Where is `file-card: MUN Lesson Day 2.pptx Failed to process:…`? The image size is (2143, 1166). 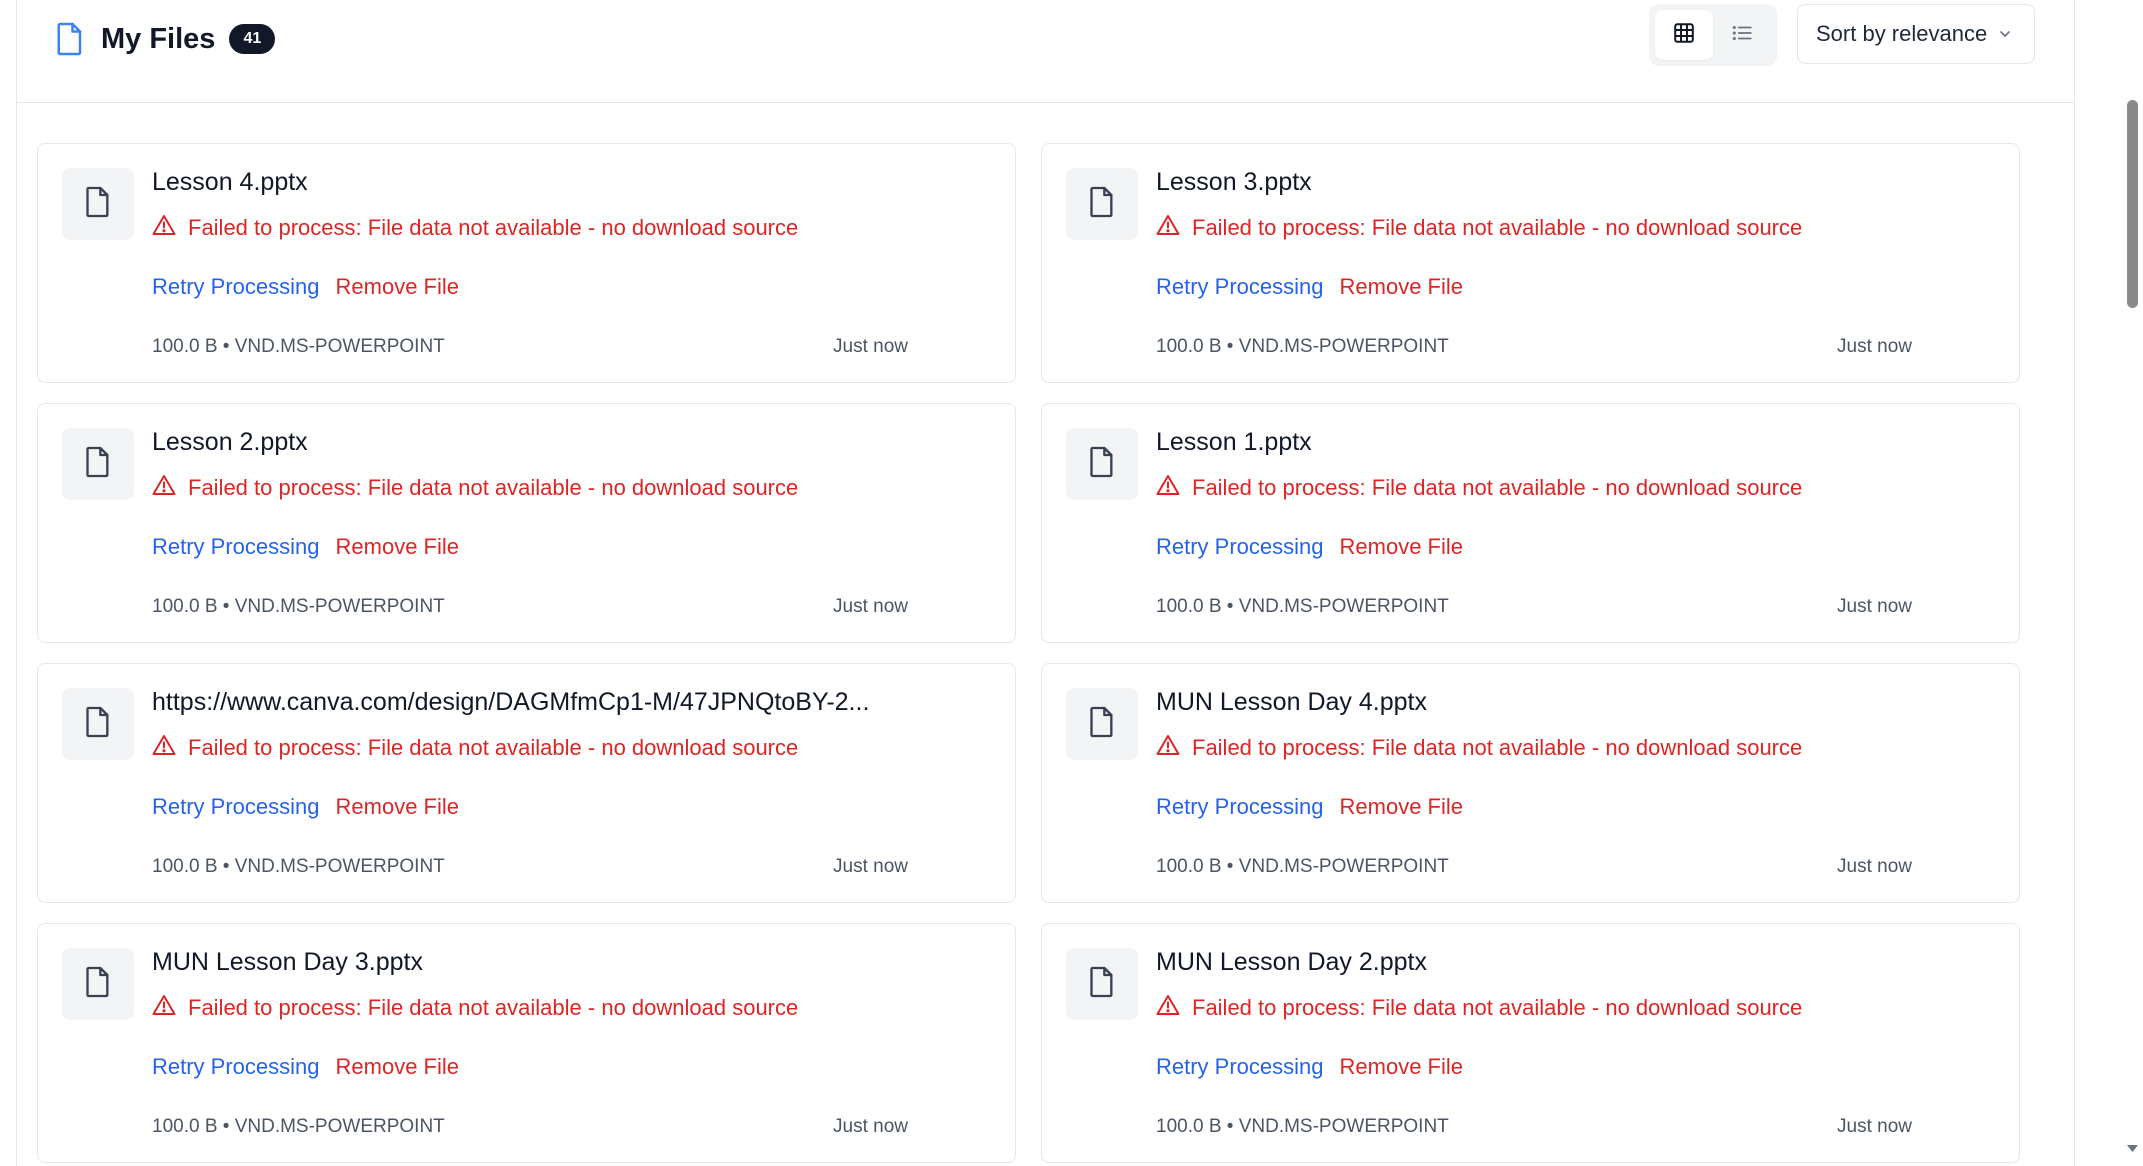 file-card: MUN Lesson Day 2.pptx Failed to process:… is located at coordinates (1530, 1043).